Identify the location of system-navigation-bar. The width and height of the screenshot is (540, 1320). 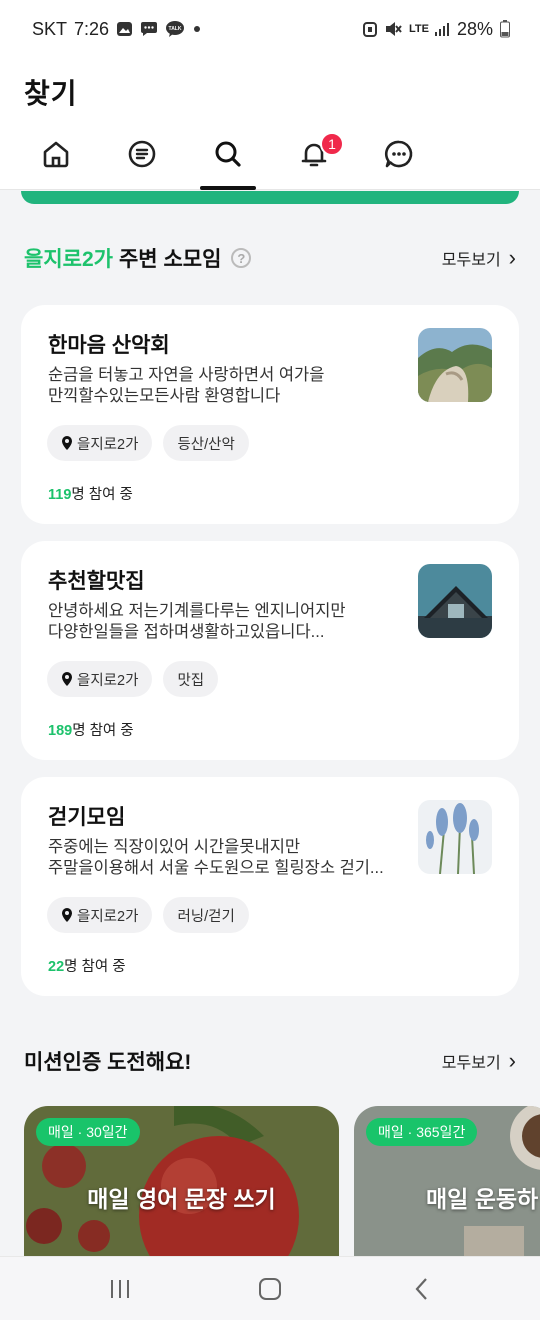
(270, 1288).